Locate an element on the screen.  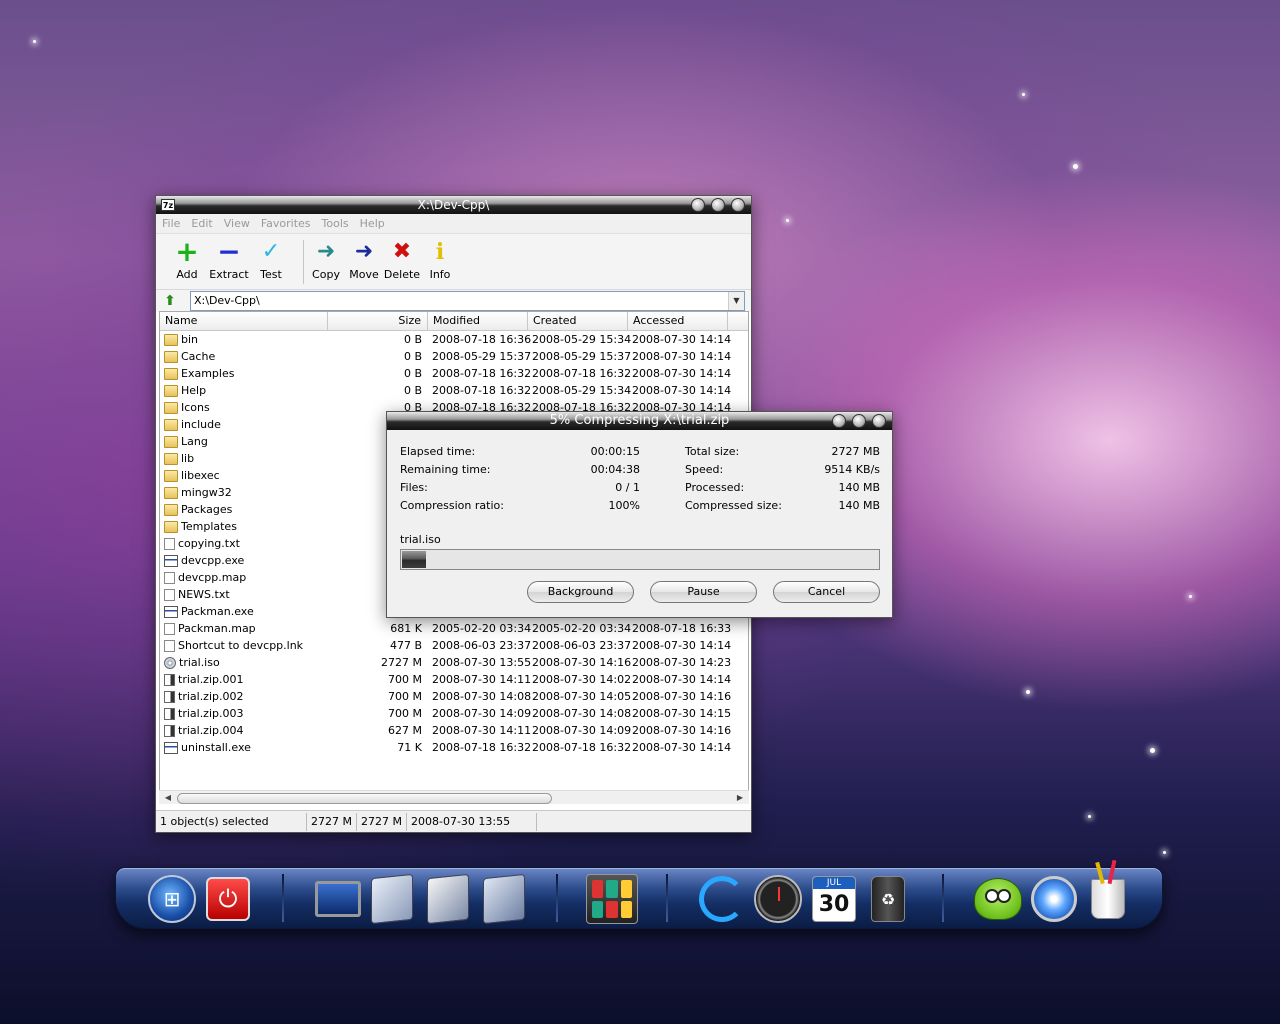
safari-icon is located at coordinates (1054, 899).